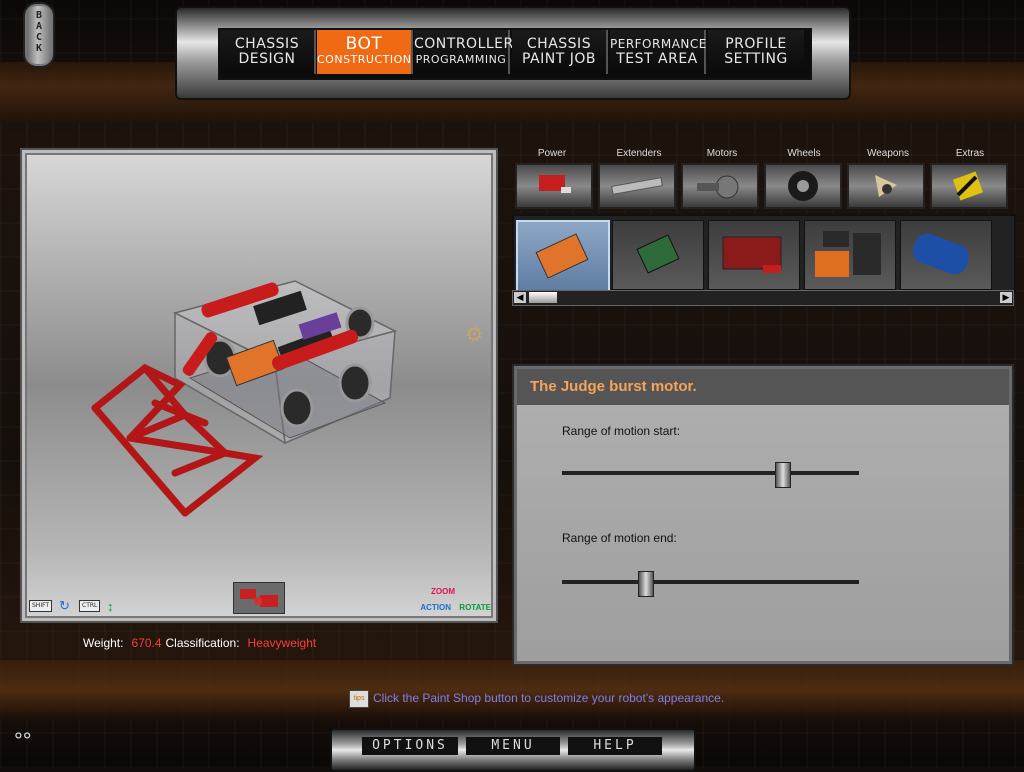 The height and width of the screenshot is (772, 1024). What do you see at coordinates (410, 746) in the screenshot?
I see `options-button: OPTIONS` at bounding box center [410, 746].